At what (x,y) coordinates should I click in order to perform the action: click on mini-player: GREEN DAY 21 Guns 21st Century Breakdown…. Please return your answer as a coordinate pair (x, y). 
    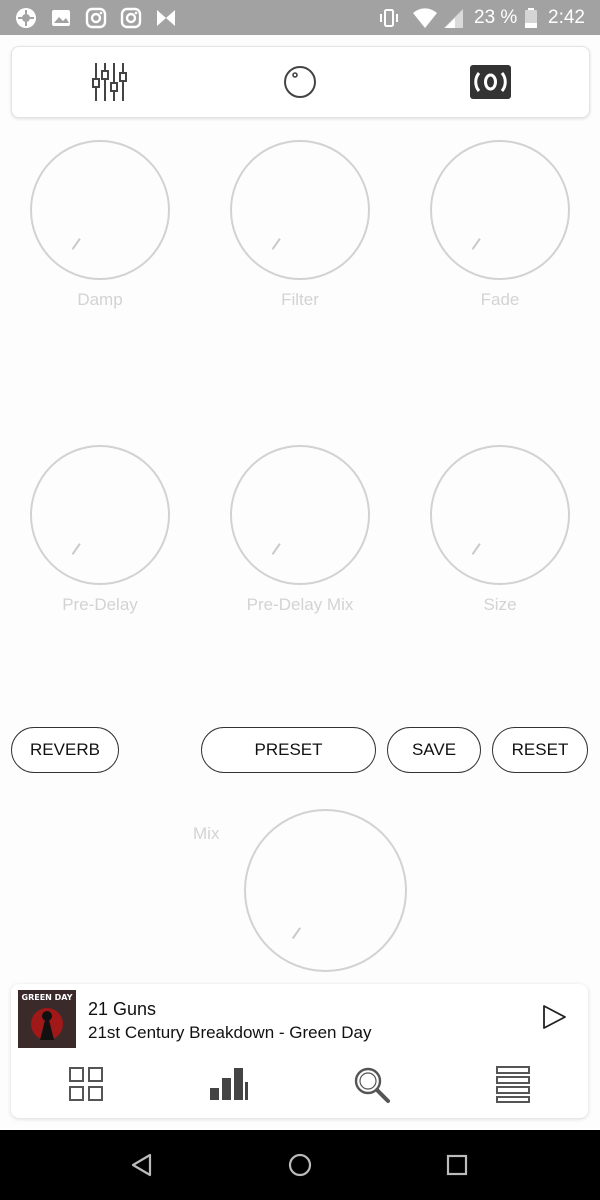
    Looking at the image, I should click on (299, 1051).